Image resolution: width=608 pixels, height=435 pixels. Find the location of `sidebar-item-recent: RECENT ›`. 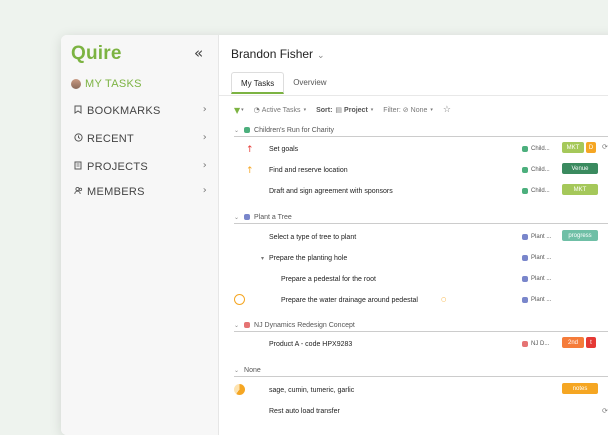

sidebar-item-recent: RECENT › is located at coordinates (141, 139).